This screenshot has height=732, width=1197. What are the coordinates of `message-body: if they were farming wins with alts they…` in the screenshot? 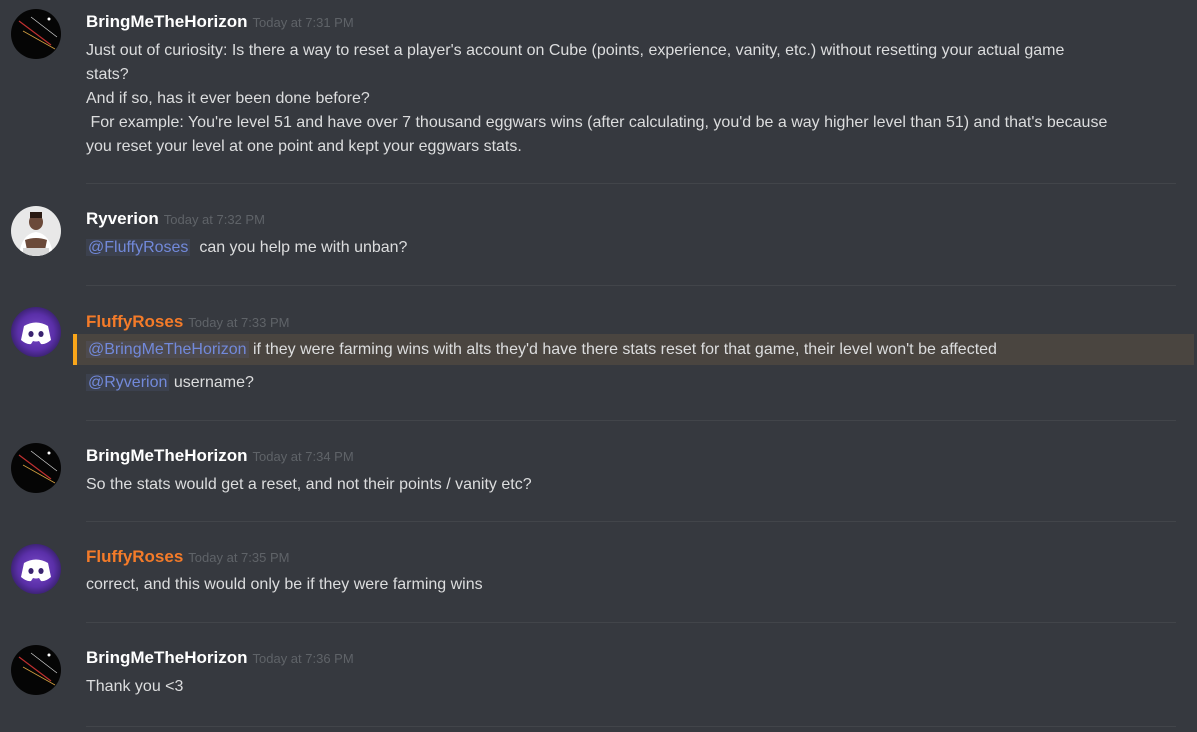 It's located at (624, 349).